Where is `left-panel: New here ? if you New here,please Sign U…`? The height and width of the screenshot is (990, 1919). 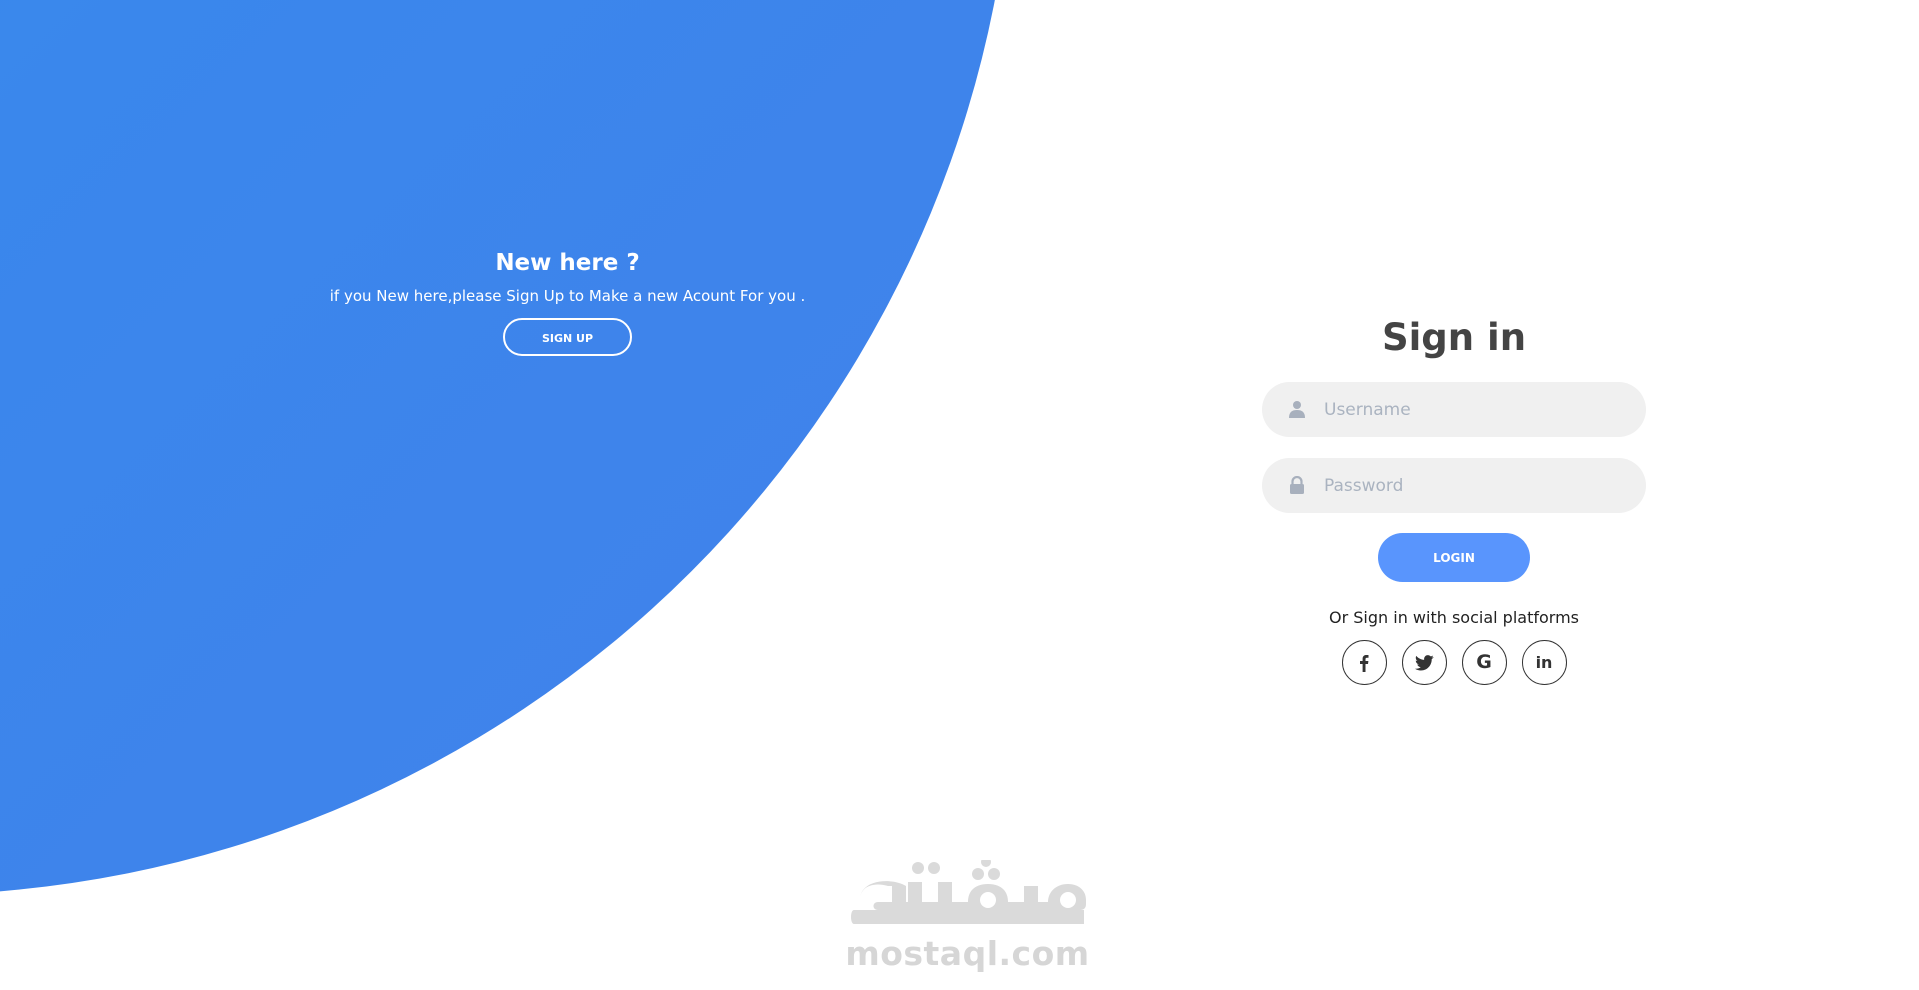 left-panel: New here ? if you New here,please Sign U… is located at coordinates (567, 301).